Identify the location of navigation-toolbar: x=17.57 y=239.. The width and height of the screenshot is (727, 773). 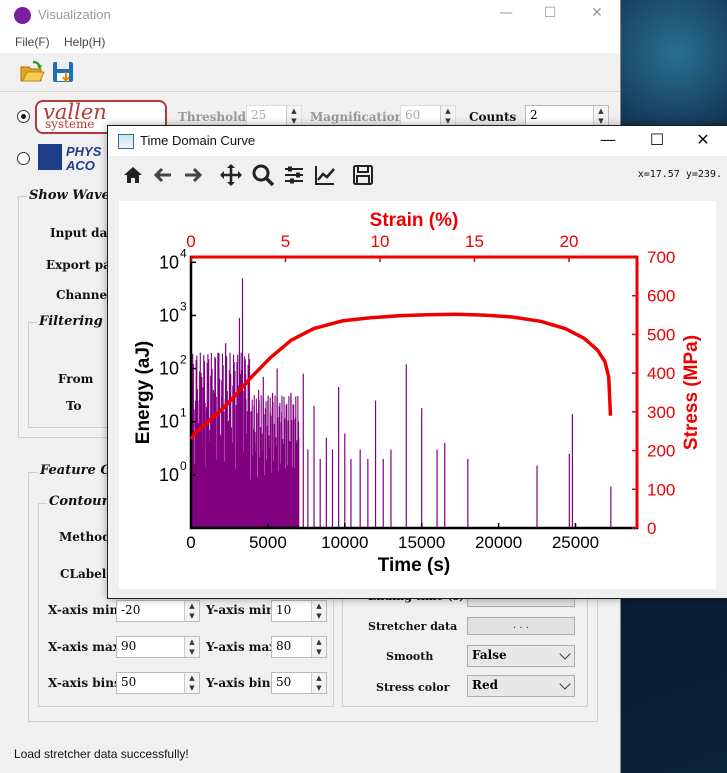
(417, 174).